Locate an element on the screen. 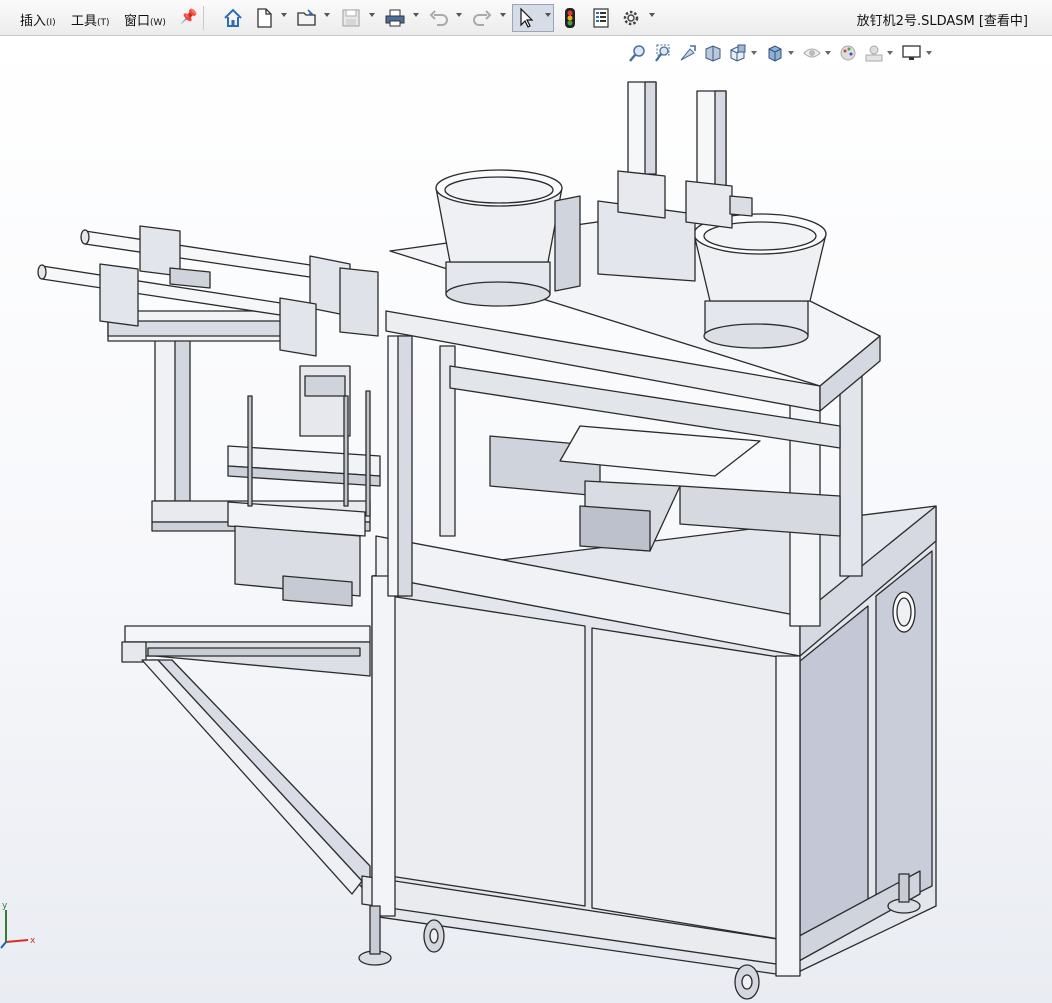 This screenshot has height=1003, width=1052. file-properties-icon is located at coordinates (601, 18).